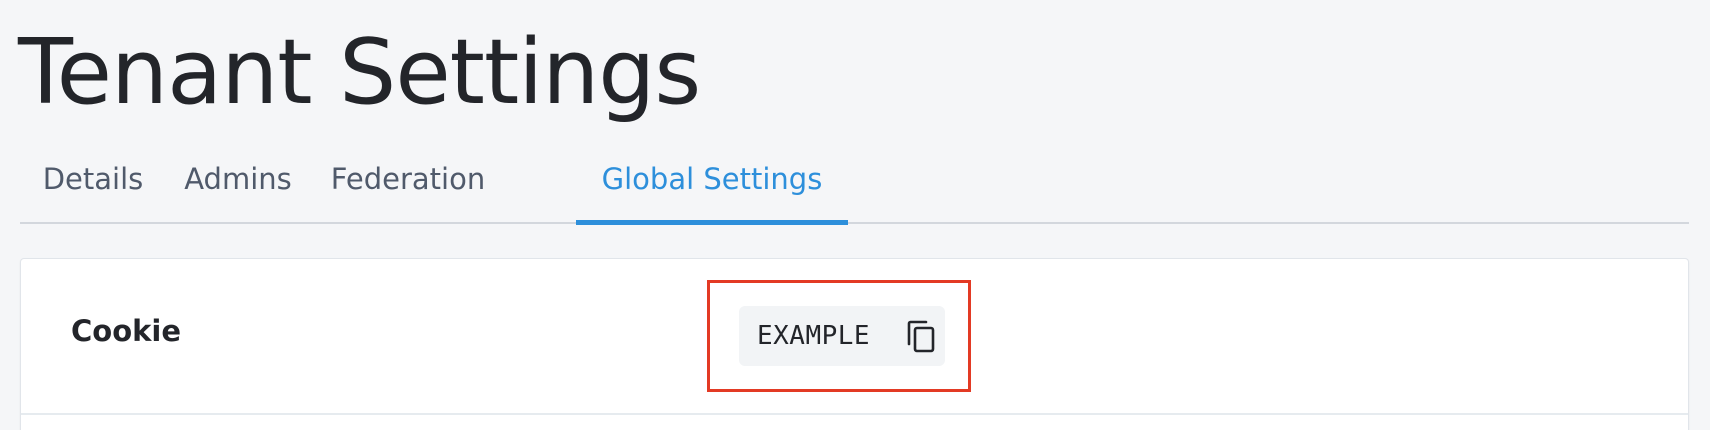  Describe the element at coordinates (126, 331) in the screenshot. I see `cookie-label: Cookie` at that location.